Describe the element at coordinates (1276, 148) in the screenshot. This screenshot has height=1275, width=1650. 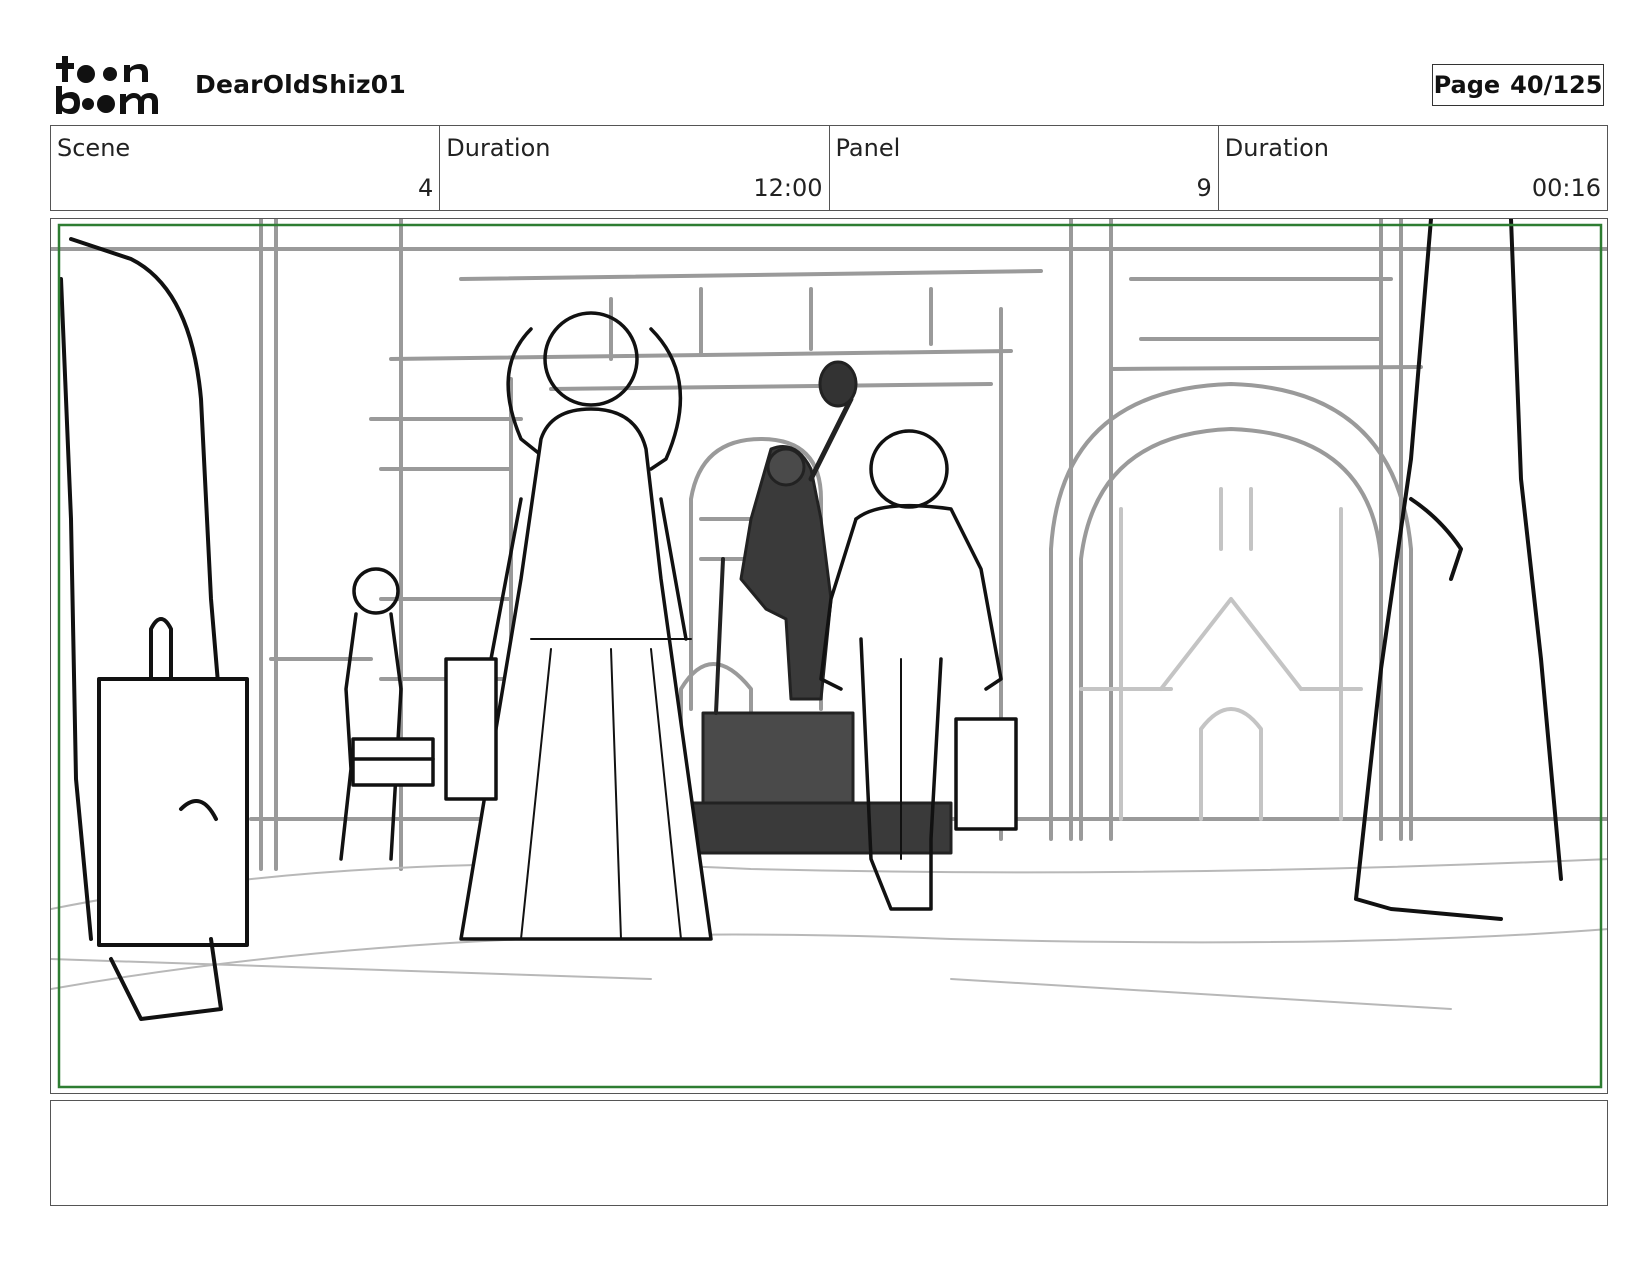
I see `panel-duration-label: Duration` at that location.